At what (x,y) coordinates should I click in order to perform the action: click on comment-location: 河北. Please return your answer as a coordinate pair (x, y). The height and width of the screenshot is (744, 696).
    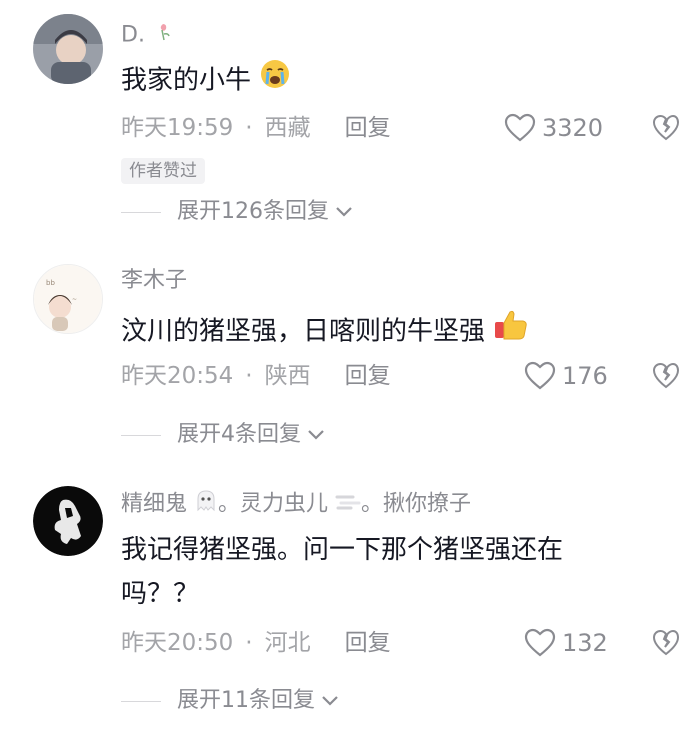
    Looking at the image, I should click on (287, 643).